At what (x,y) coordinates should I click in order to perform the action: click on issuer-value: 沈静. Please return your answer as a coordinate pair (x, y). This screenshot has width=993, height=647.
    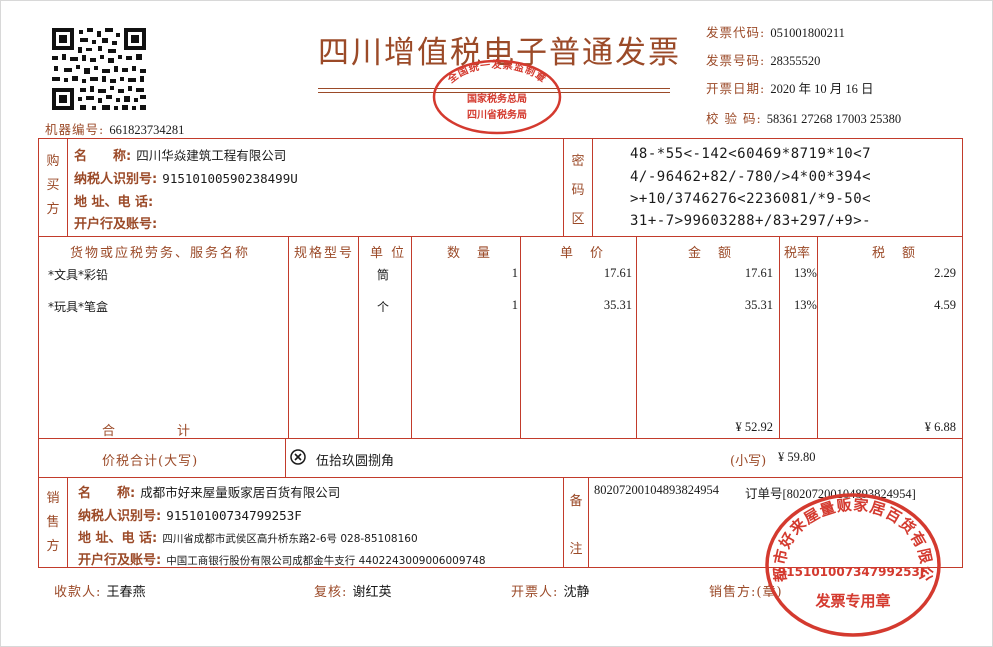
    Looking at the image, I should click on (576, 592).